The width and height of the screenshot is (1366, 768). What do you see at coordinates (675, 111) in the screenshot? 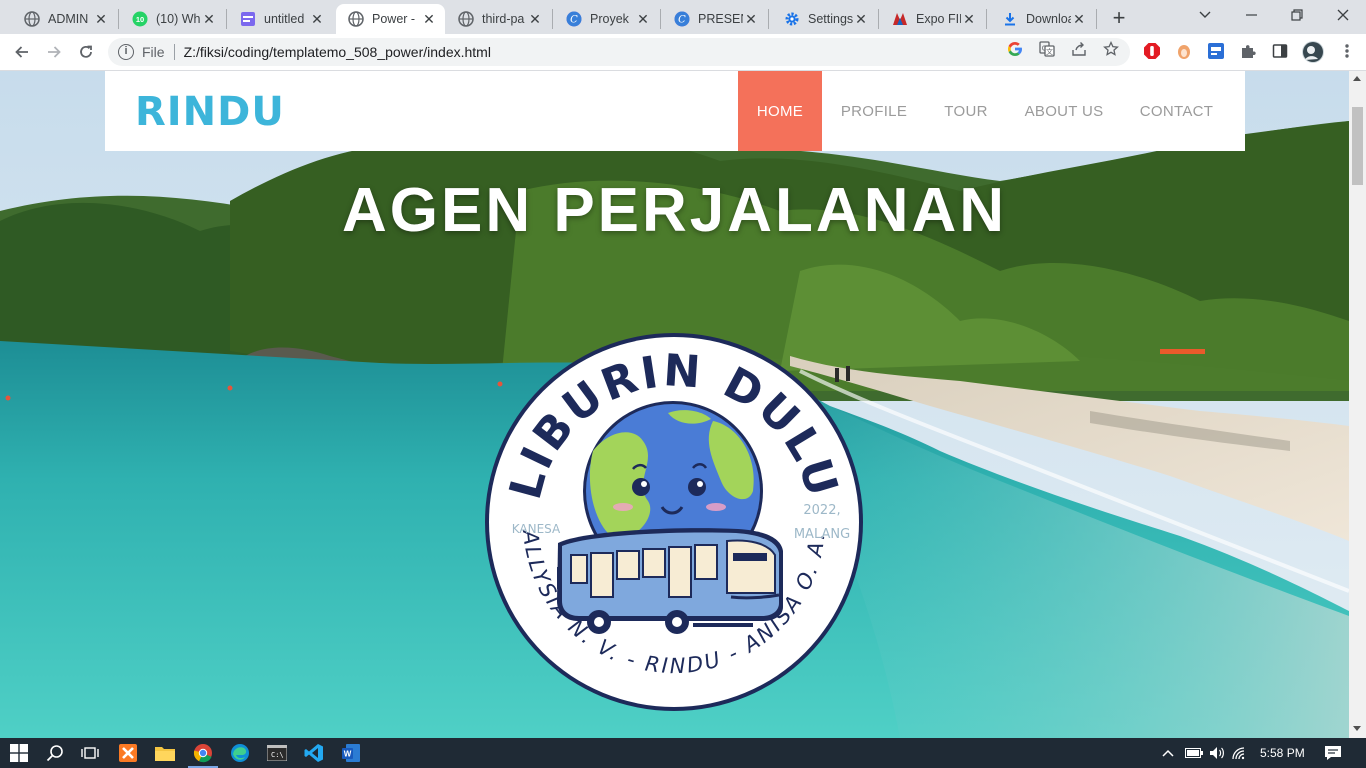
I see `site-navbar: RINDU HOME PROFILE TOUR ABOUT US CONTACT` at bounding box center [675, 111].